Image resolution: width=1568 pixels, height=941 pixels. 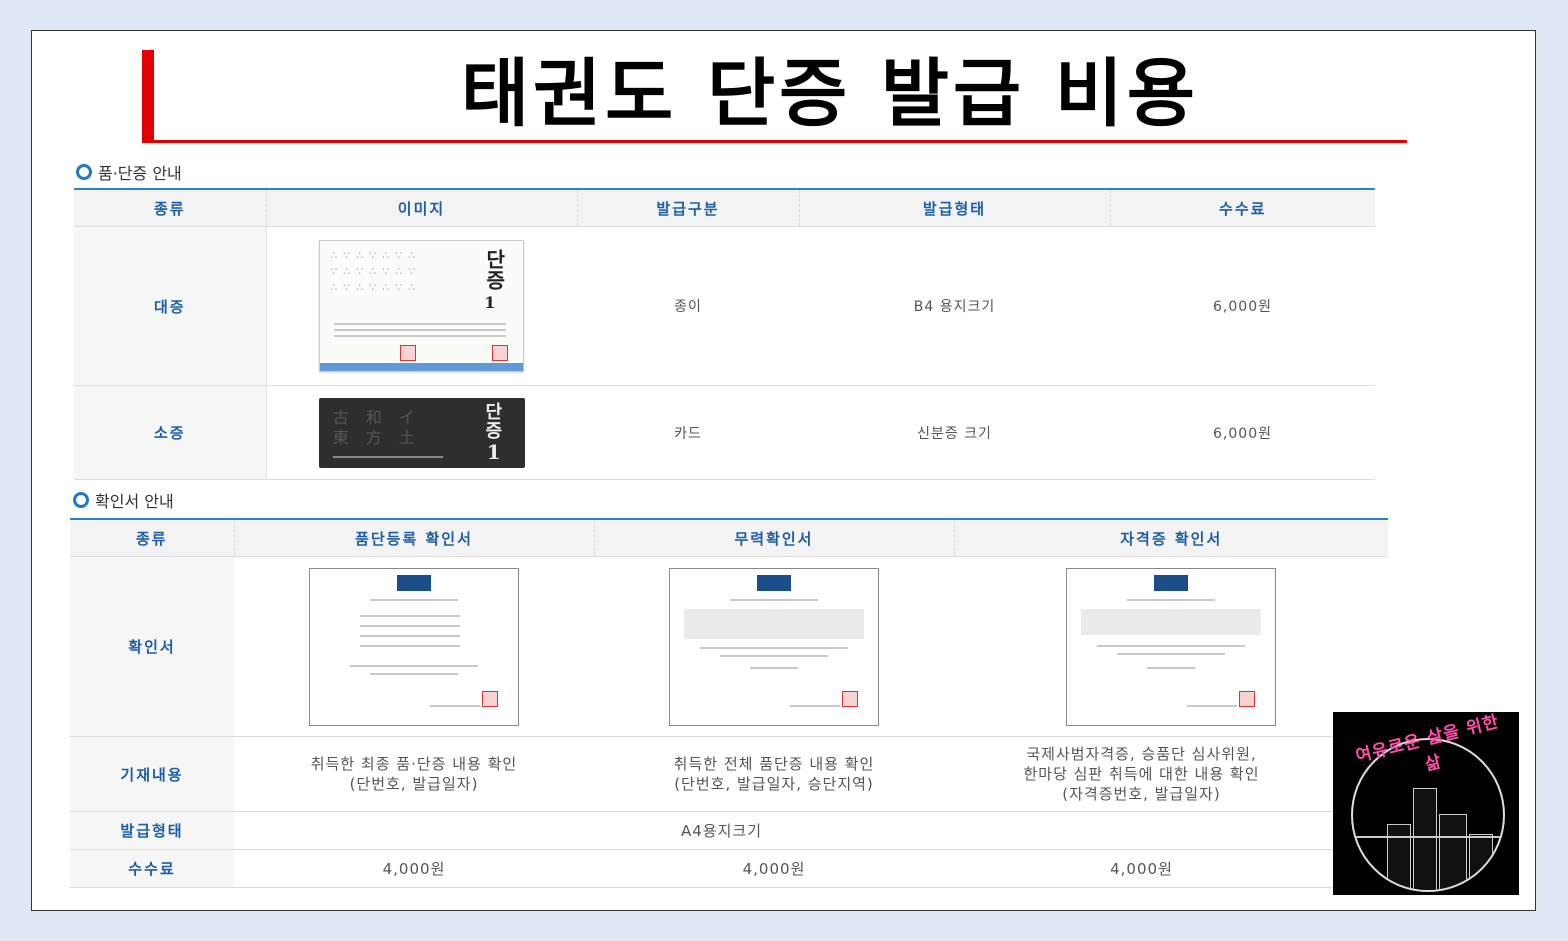 What do you see at coordinates (148, 96) in the screenshot?
I see `title-accent-bar` at bounding box center [148, 96].